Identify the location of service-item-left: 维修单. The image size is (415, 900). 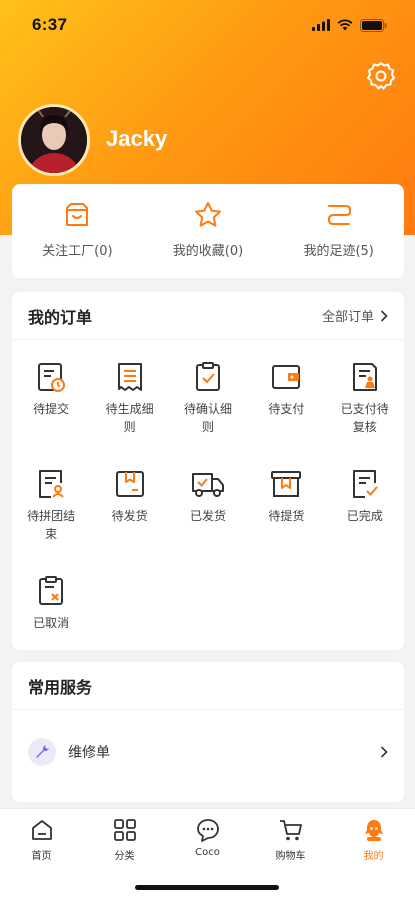
(69, 752).